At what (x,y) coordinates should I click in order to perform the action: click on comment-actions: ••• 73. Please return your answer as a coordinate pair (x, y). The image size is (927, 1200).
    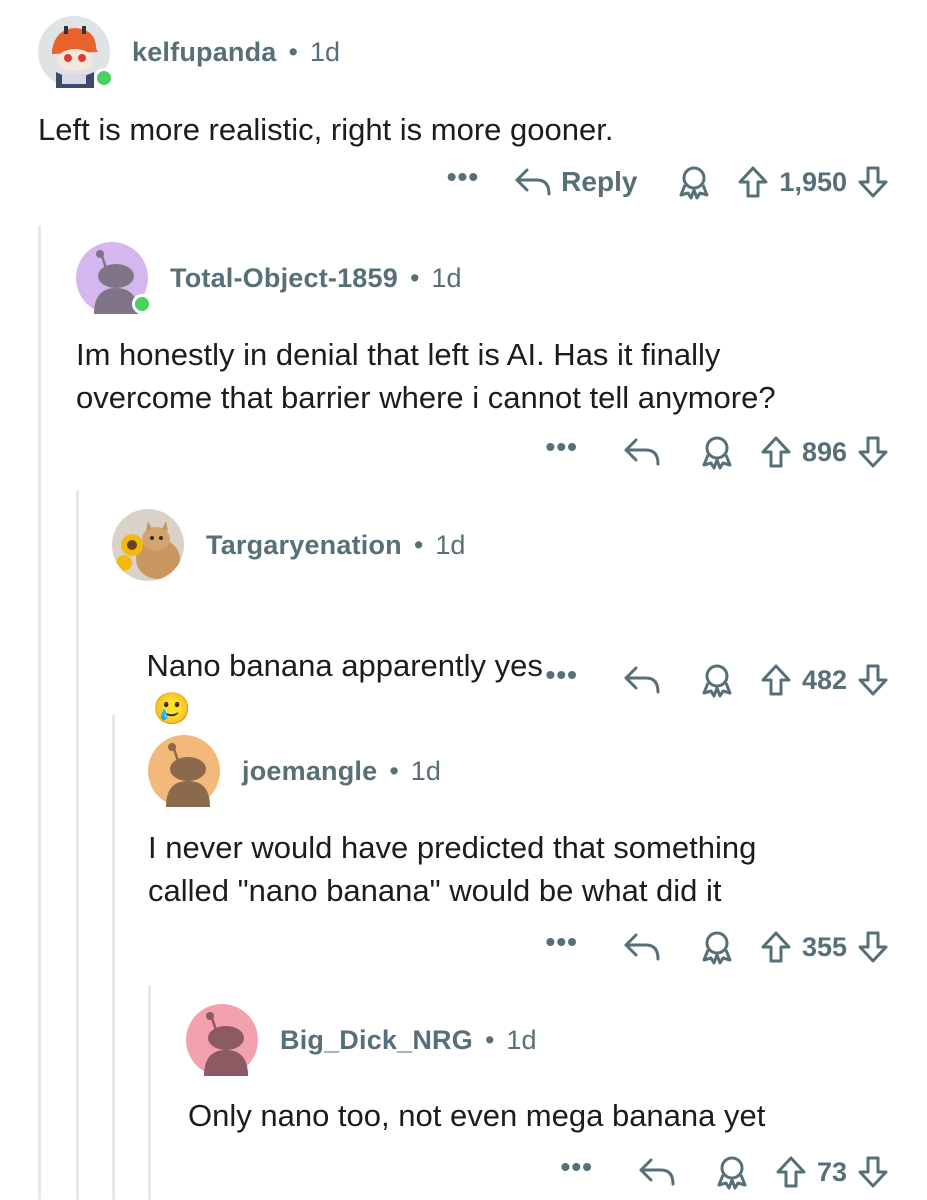
    Looking at the image, I should click on (725, 1171).